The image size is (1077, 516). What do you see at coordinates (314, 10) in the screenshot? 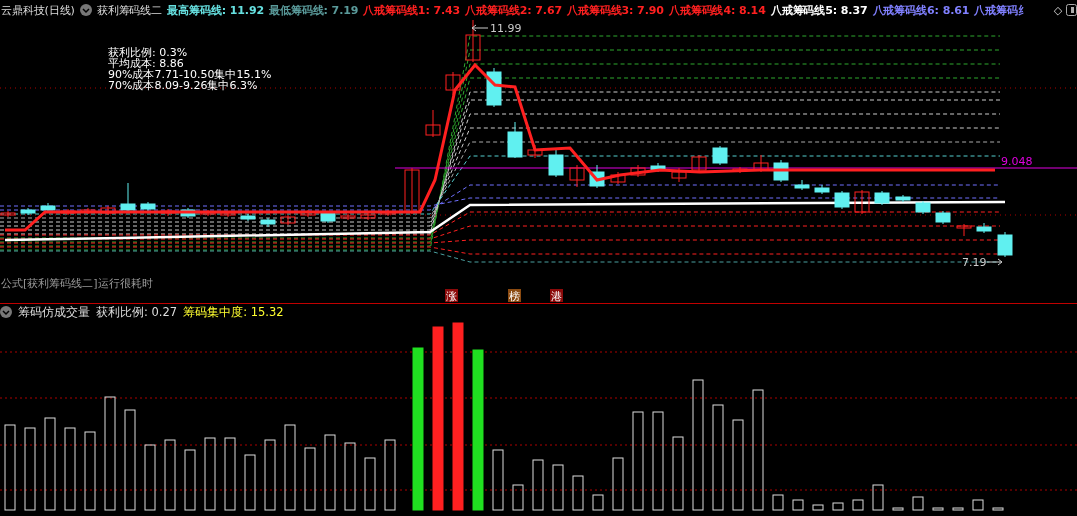
I see `indicator-value: 最低筹码线: 7.19` at bounding box center [314, 10].